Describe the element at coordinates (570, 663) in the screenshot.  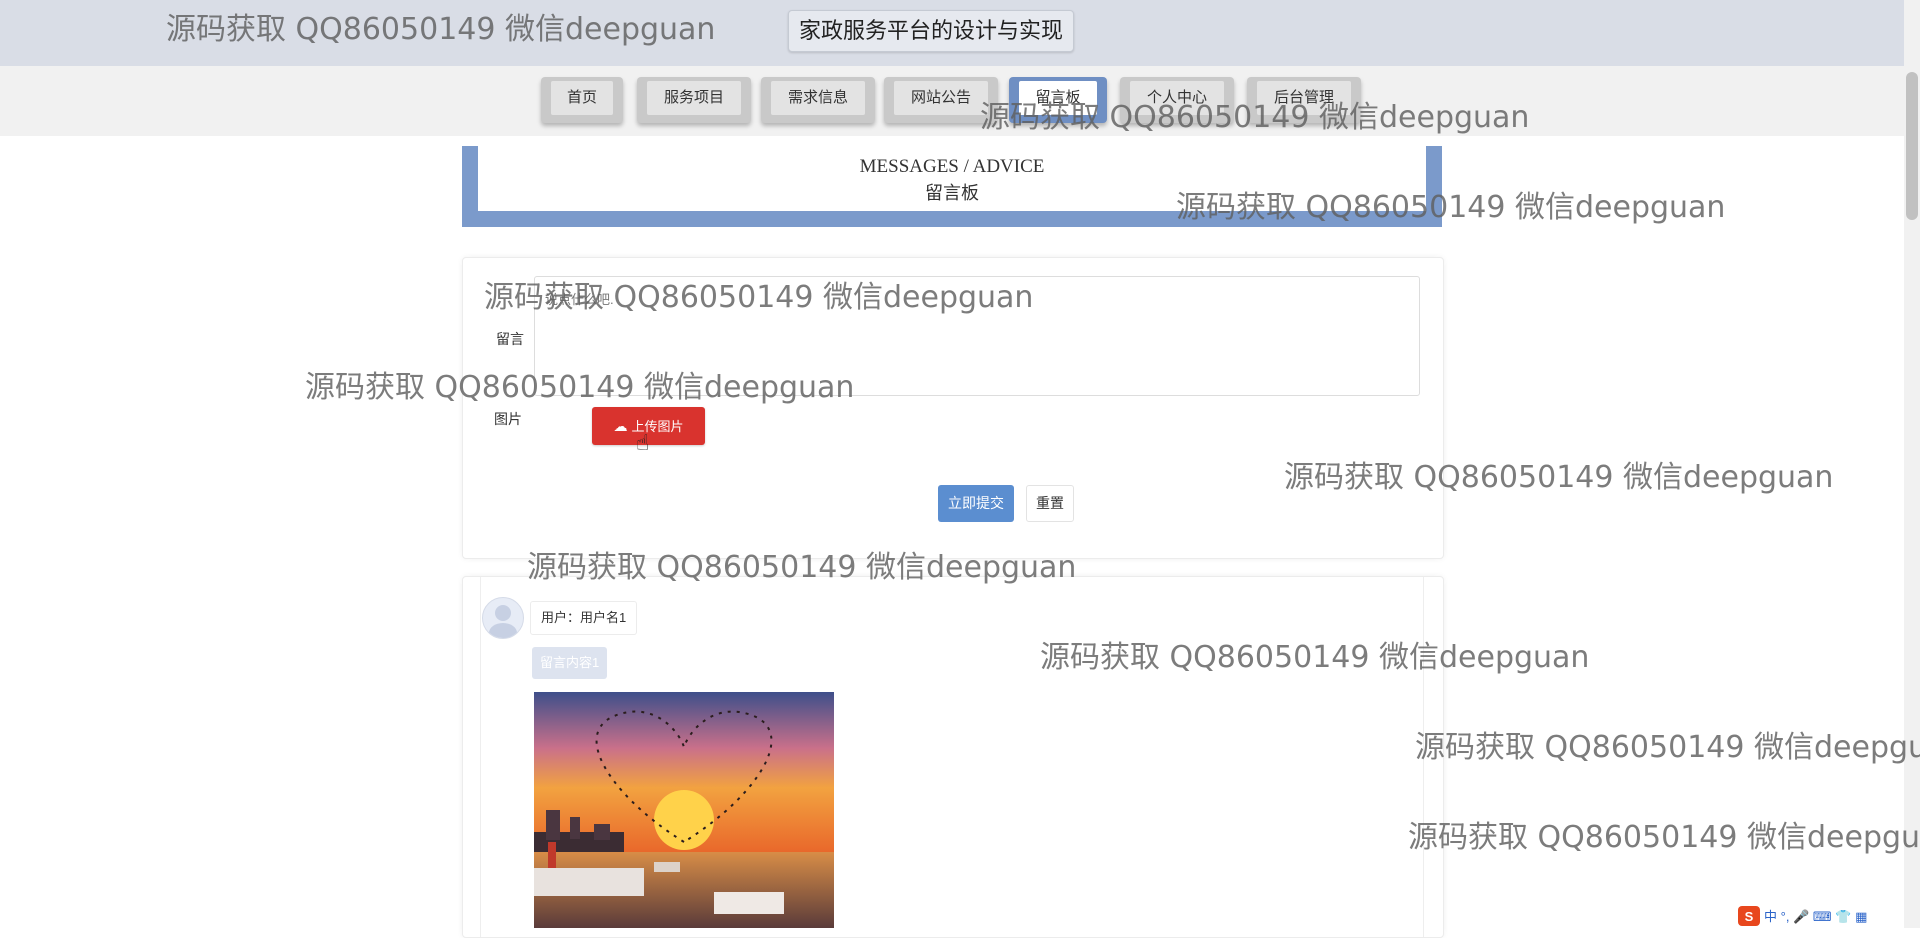
I see `comment-content: 留言内容1` at that location.